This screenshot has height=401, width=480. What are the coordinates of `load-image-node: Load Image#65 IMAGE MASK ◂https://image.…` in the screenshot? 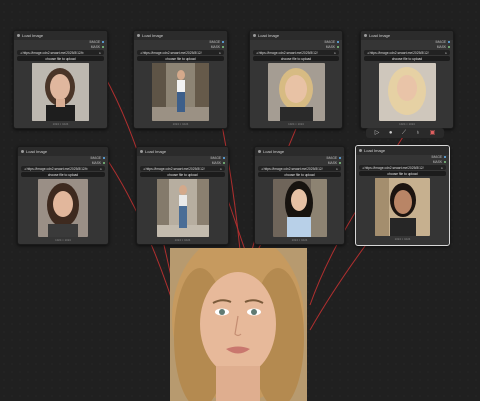 It's located at (60, 79).